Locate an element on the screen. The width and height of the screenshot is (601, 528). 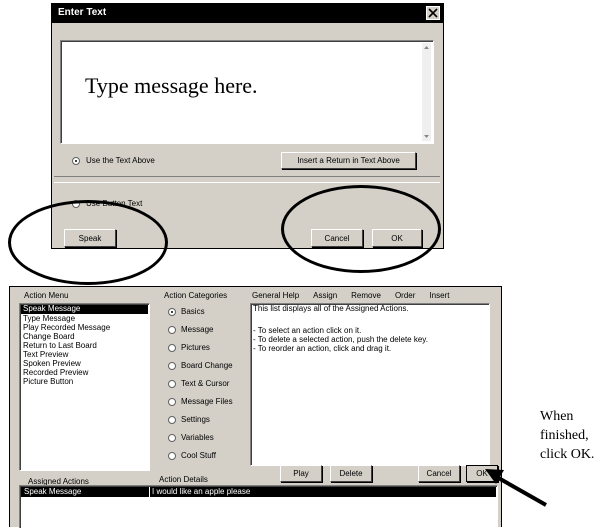
scroll-up-icon is located at coordinates (426, 47).